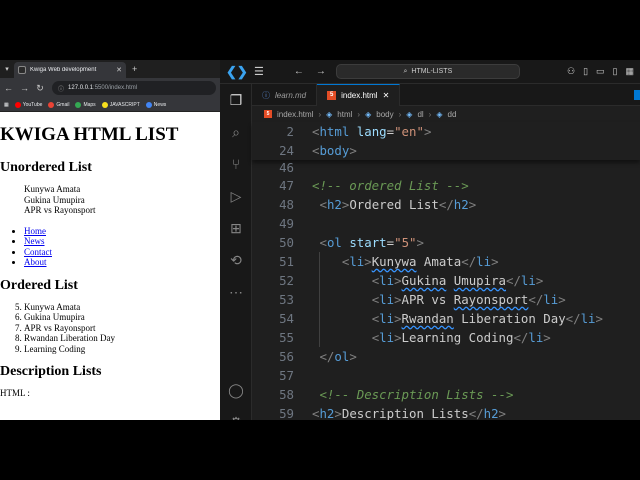 This screenshot has width=640, height=480. I want to click on bookmarks-bar: ▦ YouTube Gmail Maps JAVASCRIPT News, so click(110, 105).